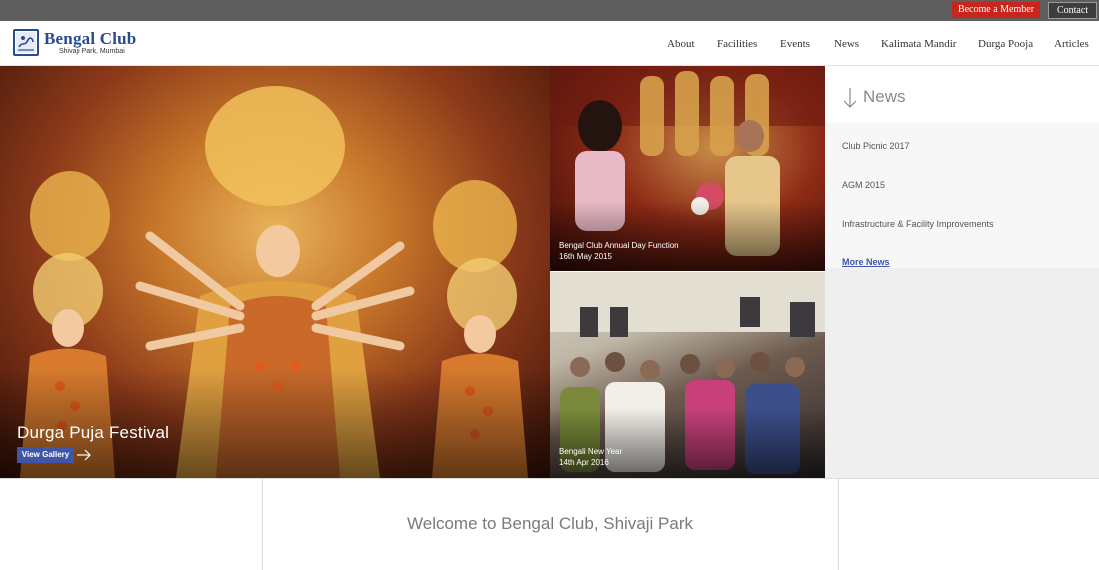  I want to click on news-item-club-picnic: Club Picnic 2017, so click(876, 146).